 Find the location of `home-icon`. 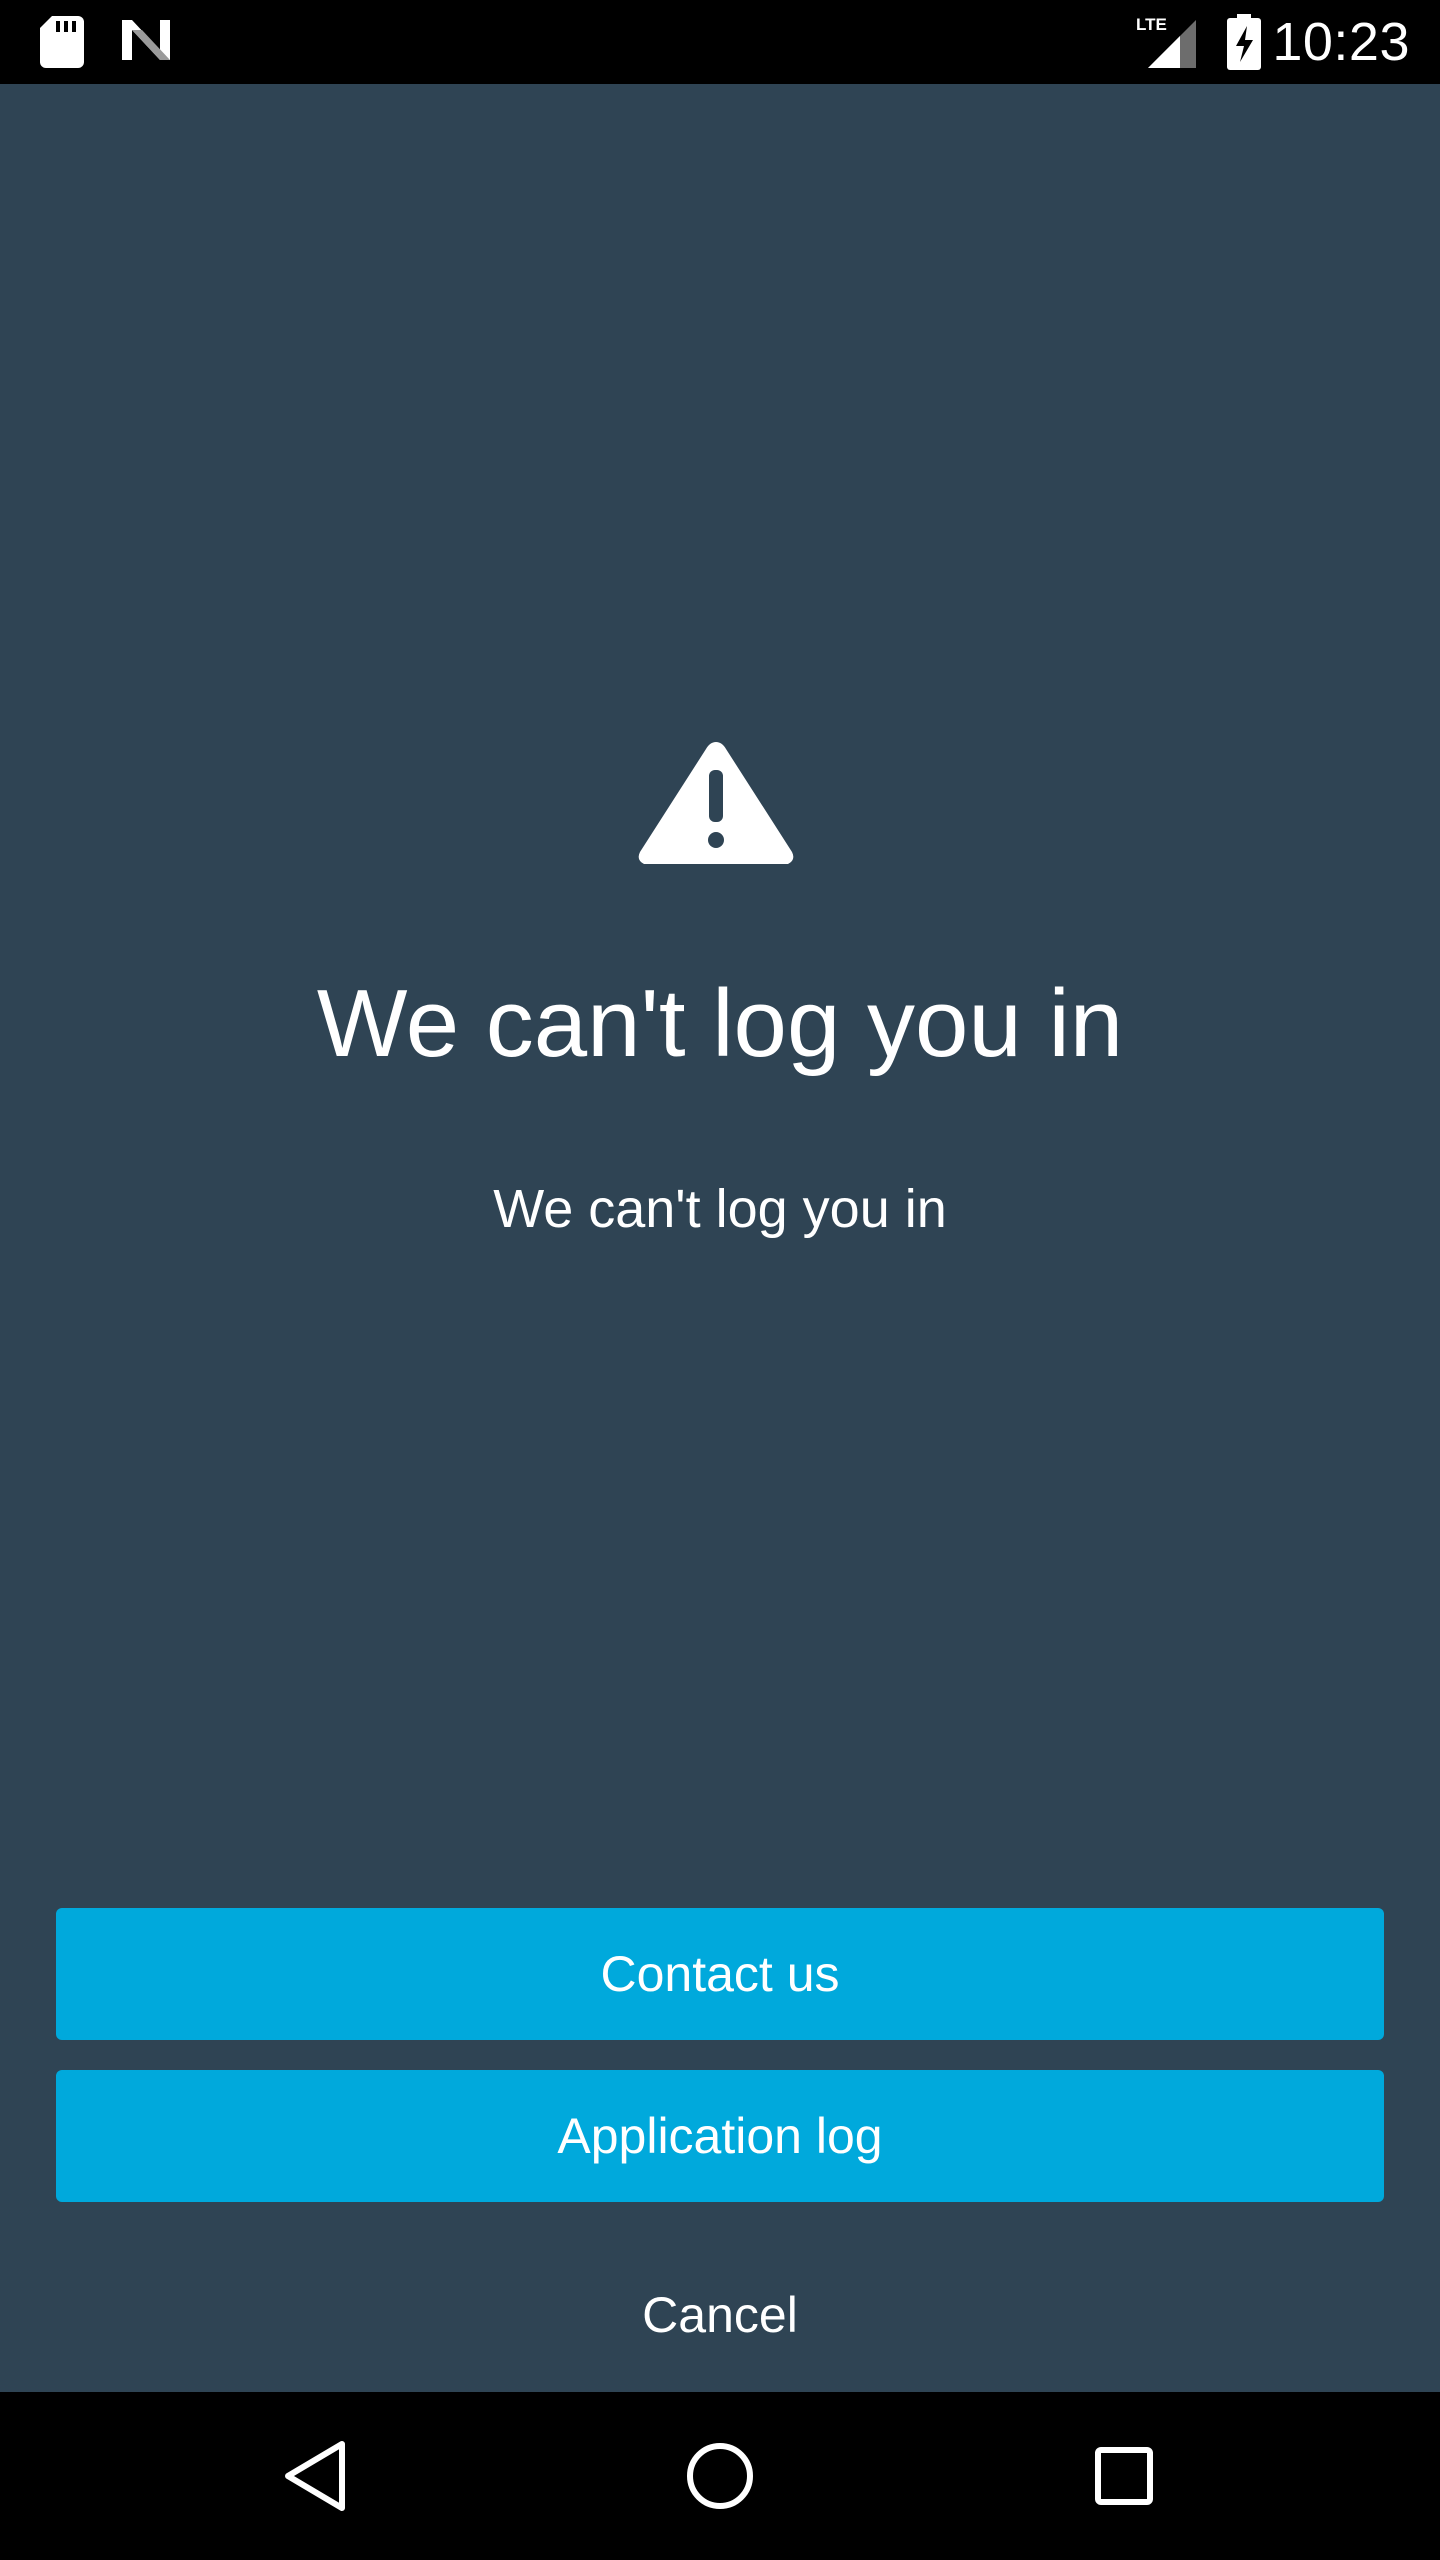

home-icon is located at coordinates (720, 2476).